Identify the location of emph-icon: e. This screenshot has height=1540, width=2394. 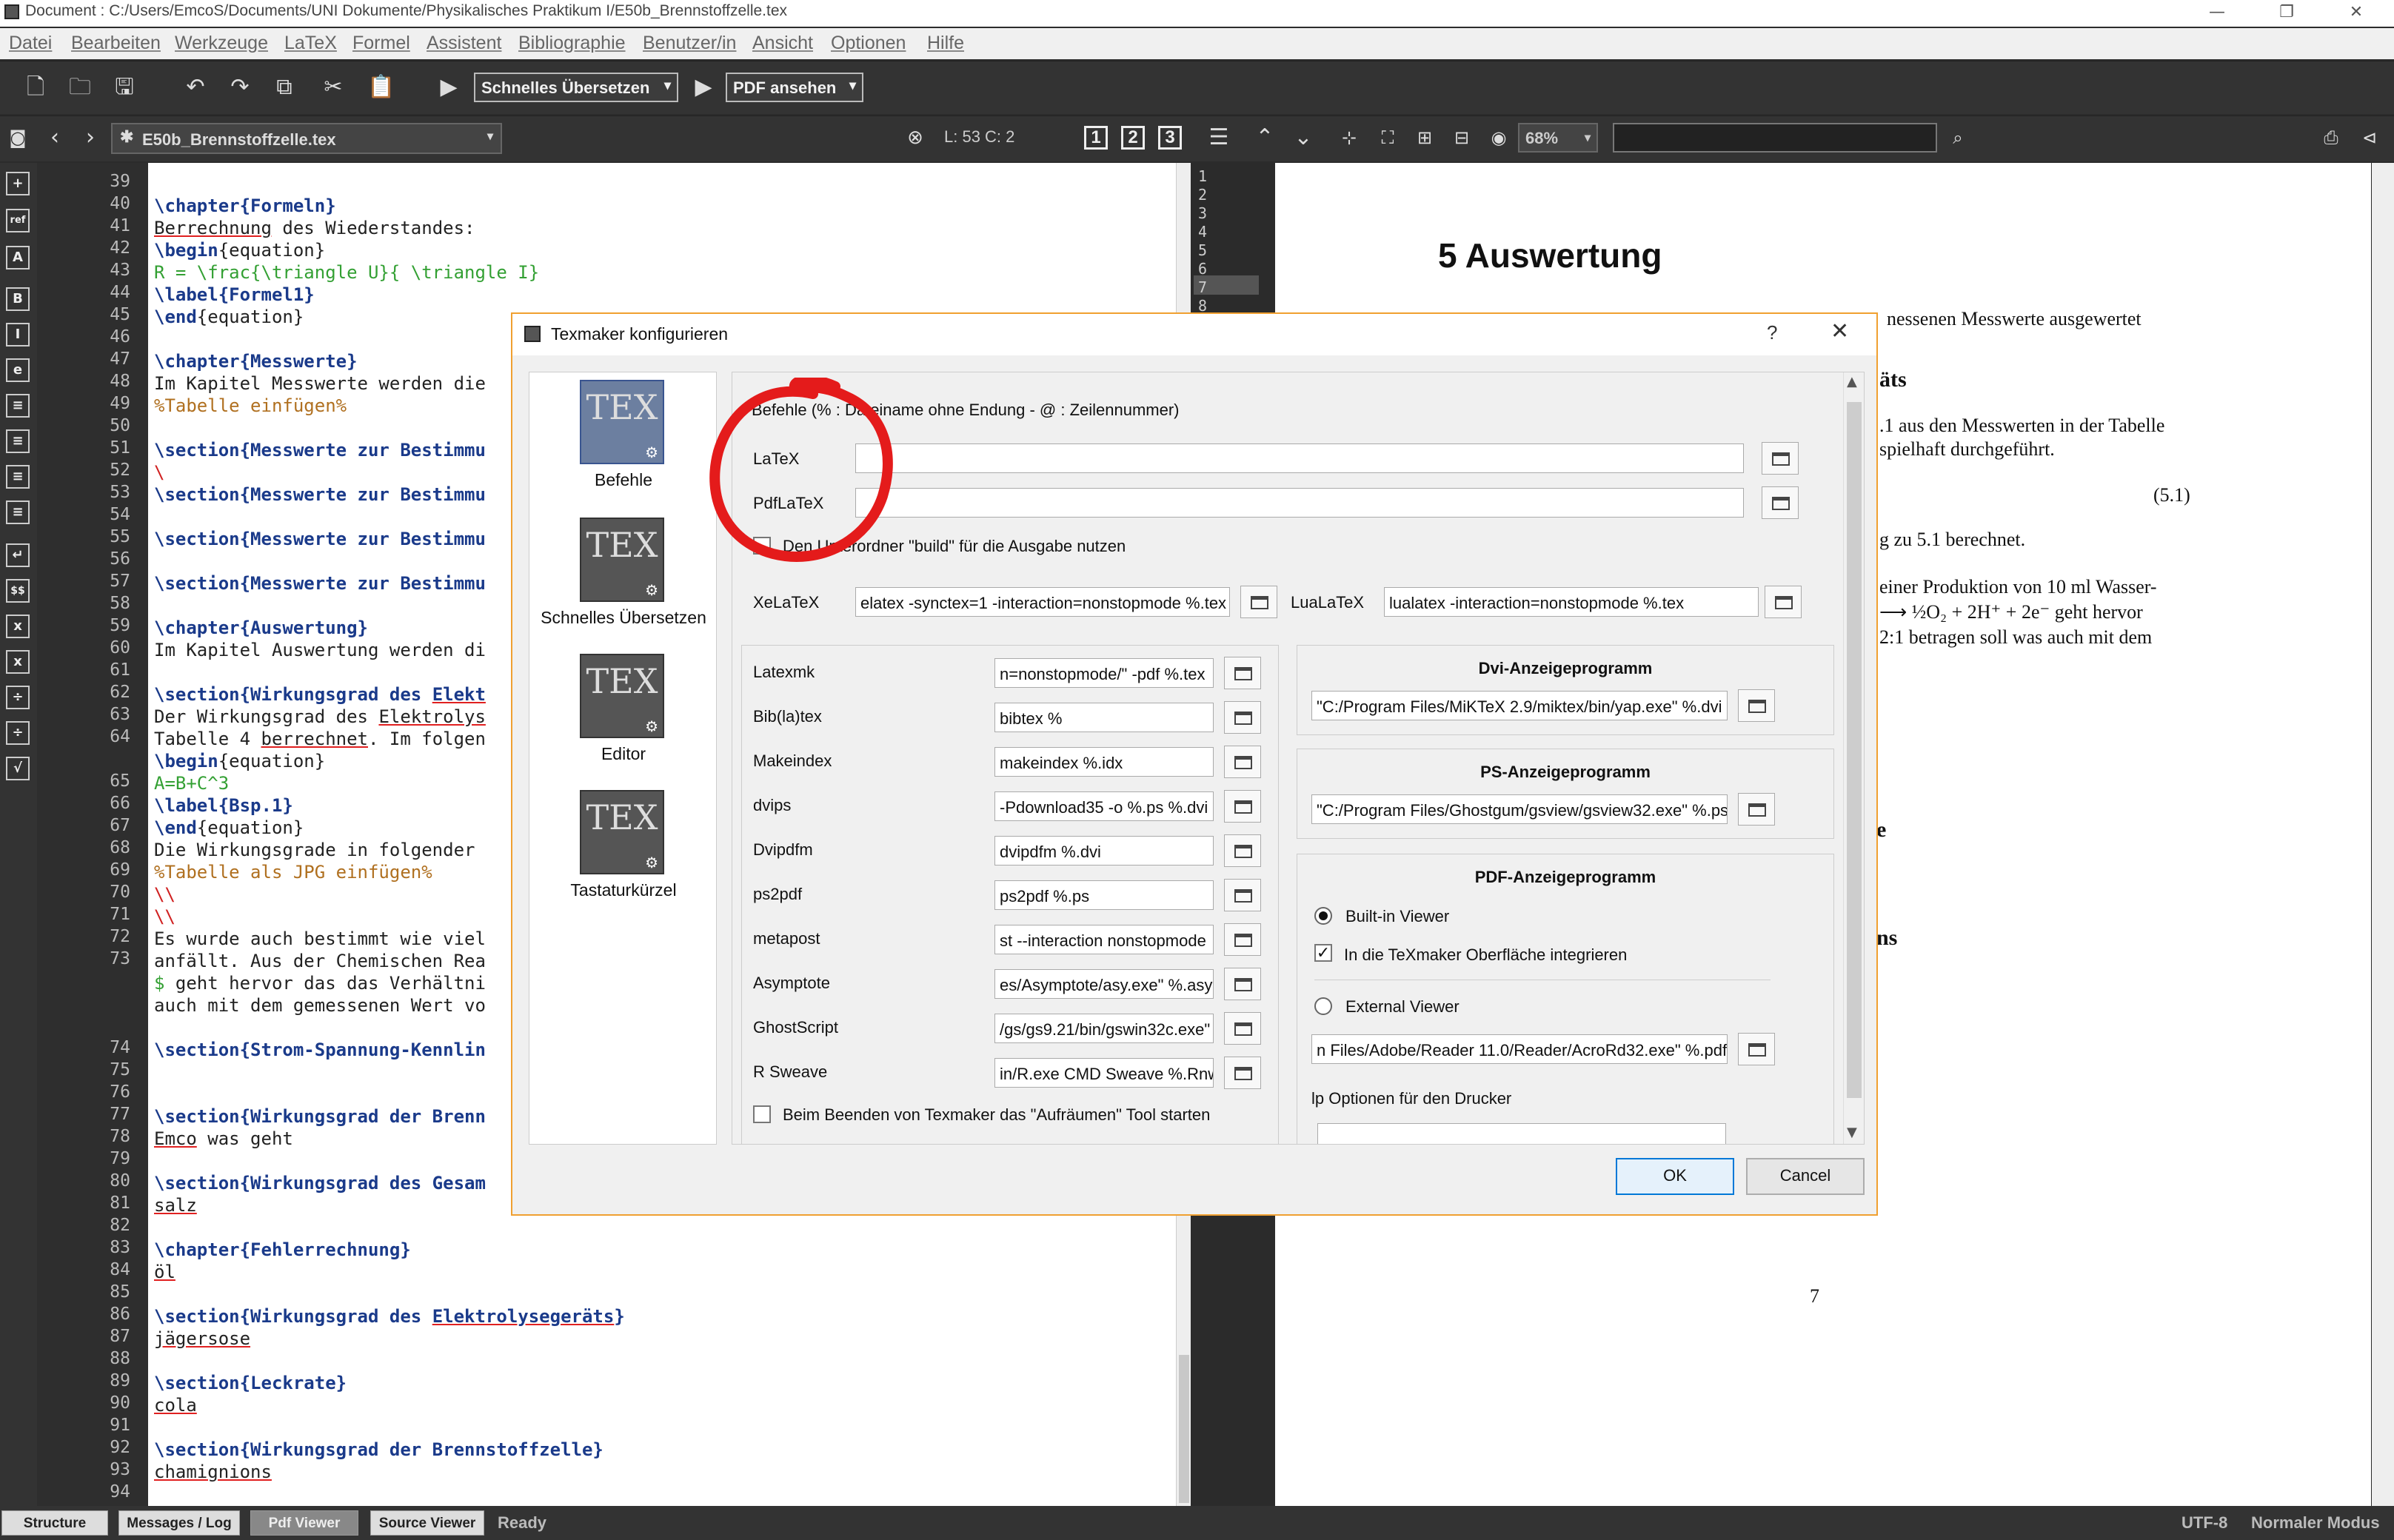
(18, 370).